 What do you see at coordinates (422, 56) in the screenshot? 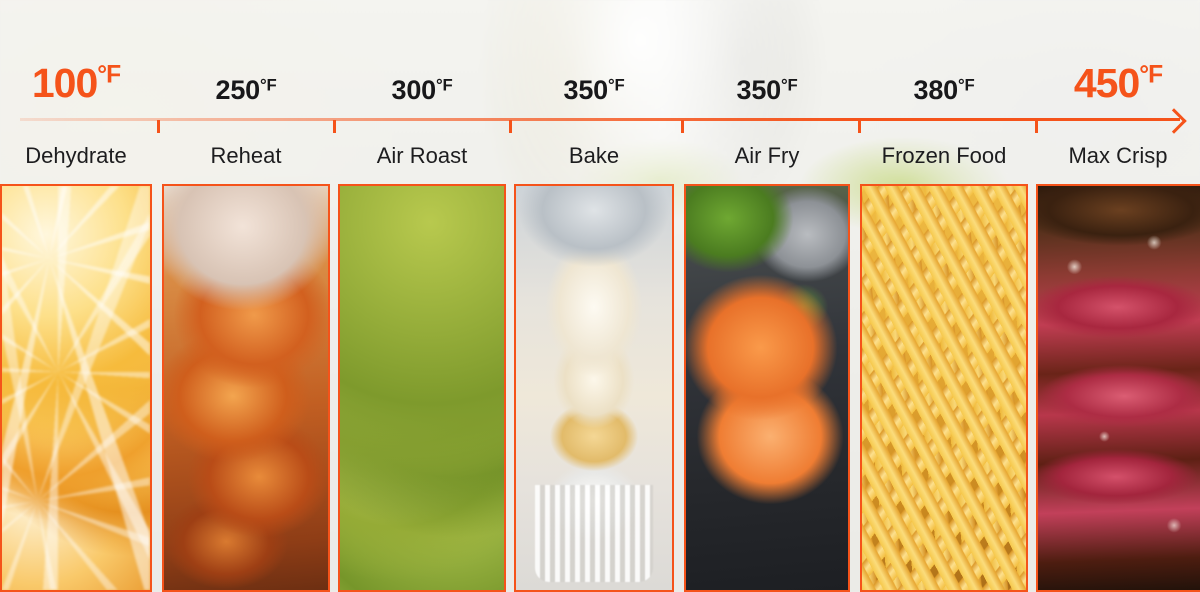
I see `temperature-cell: 300°F` at bounding box center [422, 56].